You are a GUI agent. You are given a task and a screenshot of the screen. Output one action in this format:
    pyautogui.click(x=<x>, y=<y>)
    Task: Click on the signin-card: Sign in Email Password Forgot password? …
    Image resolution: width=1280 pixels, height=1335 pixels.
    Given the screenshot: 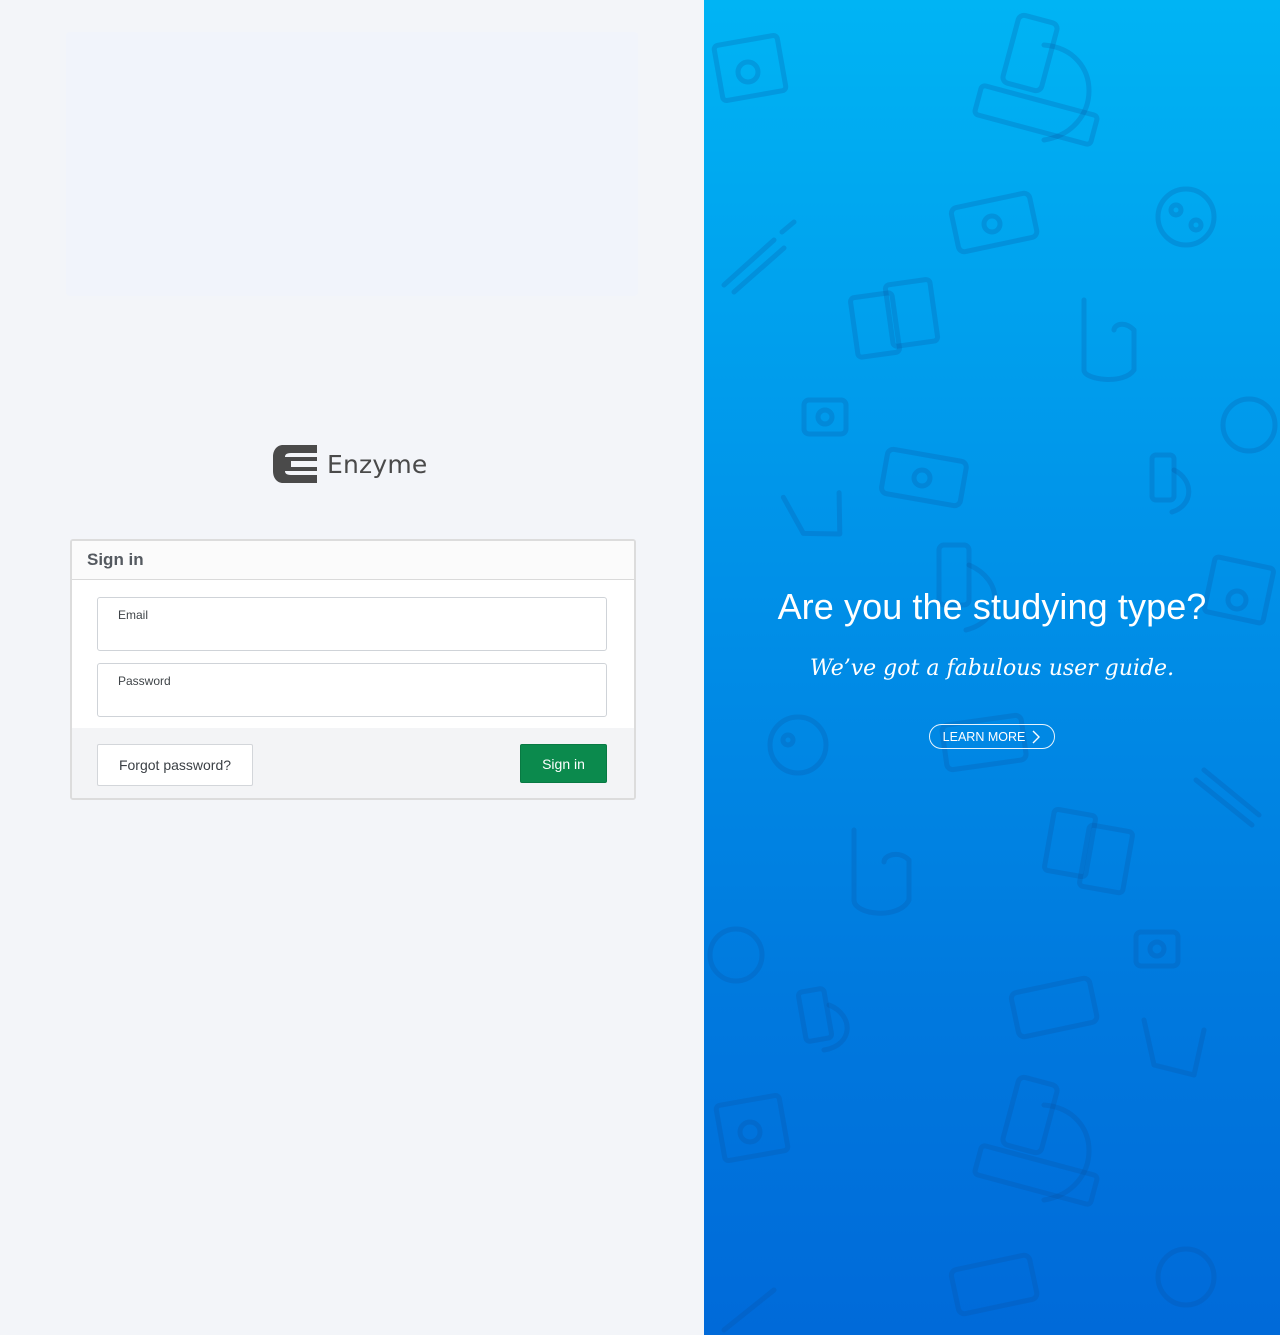 What is the action you would take?
    pyautogui.click(x=353, y=669)
    